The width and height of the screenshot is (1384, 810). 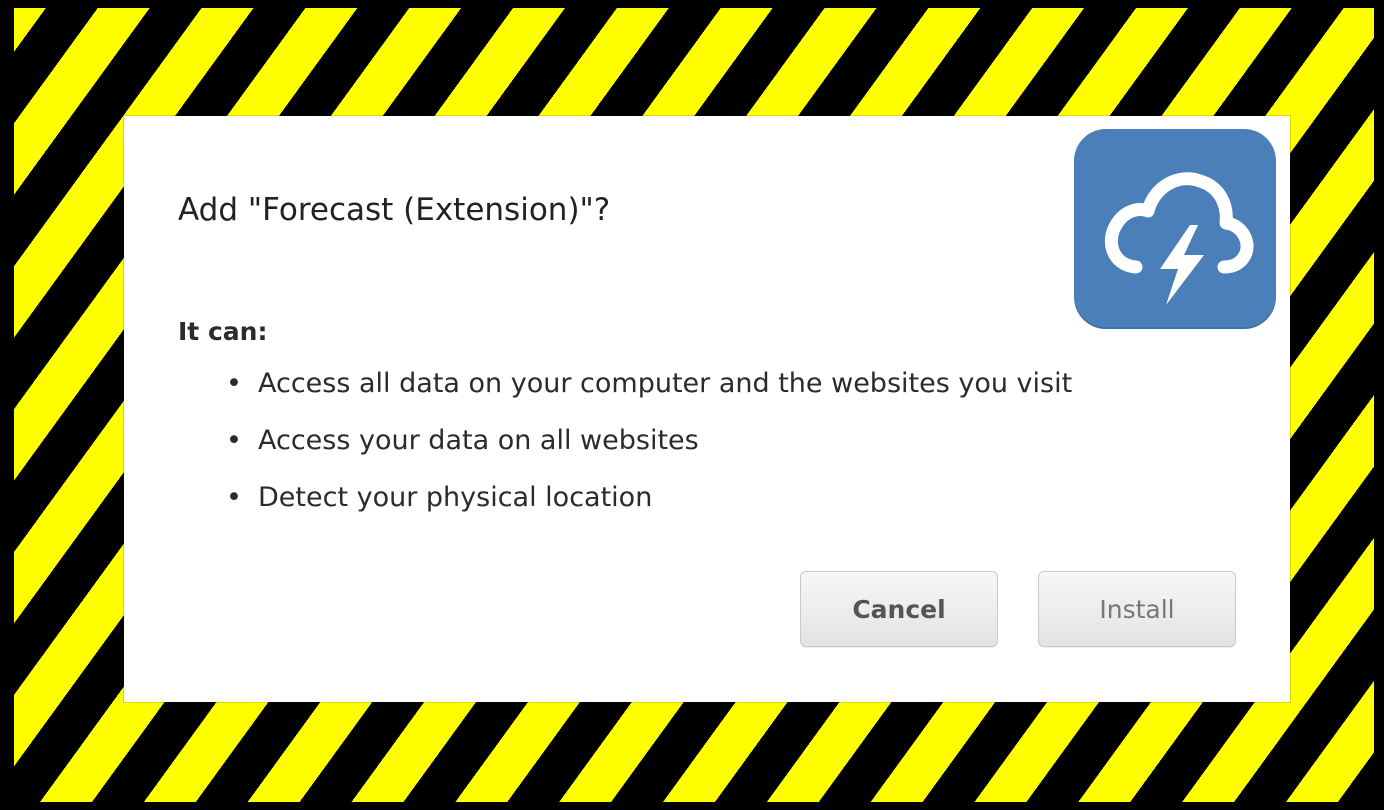 What do you see at coordinates (478, 440) in the screenshot?
I see `permission-text: Access your data on all websites` at bounding box center [478, 440].